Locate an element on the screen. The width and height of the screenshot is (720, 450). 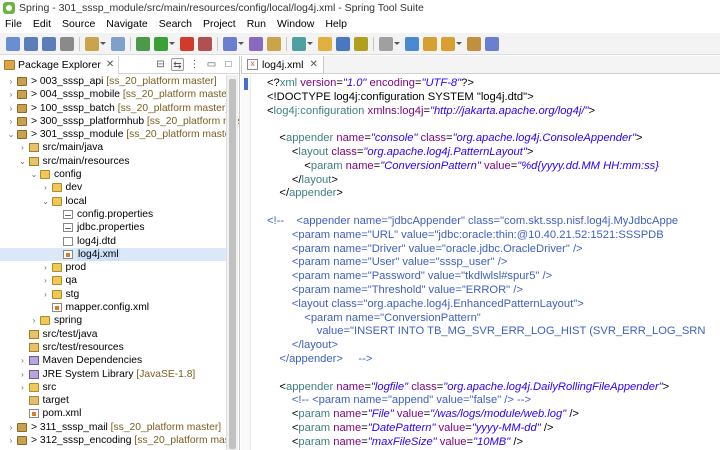
tab-package-explorer: Package Explorer ✕ is located at coordinates (60, 65).